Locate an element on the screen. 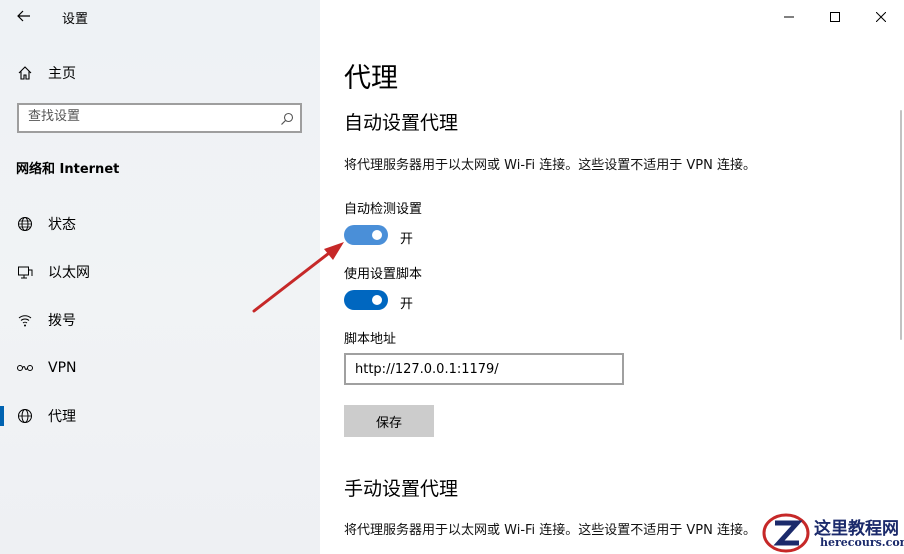 This screenshot has height=554, width=904. auto-proxy-heading: 自动设置代理 is located at coordinates (401, 123).